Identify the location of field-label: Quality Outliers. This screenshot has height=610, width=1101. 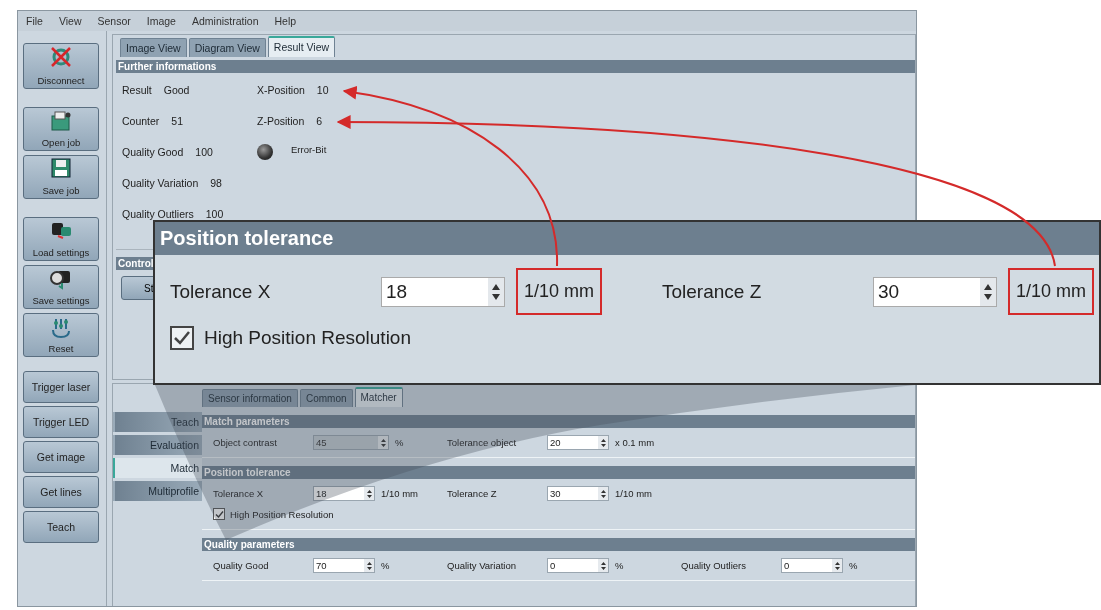
(714, 565).